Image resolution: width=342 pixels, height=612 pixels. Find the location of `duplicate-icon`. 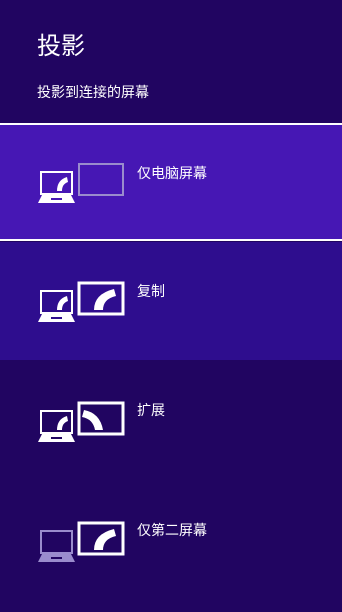

duplicate-icon is located at coordinates (81, 301).